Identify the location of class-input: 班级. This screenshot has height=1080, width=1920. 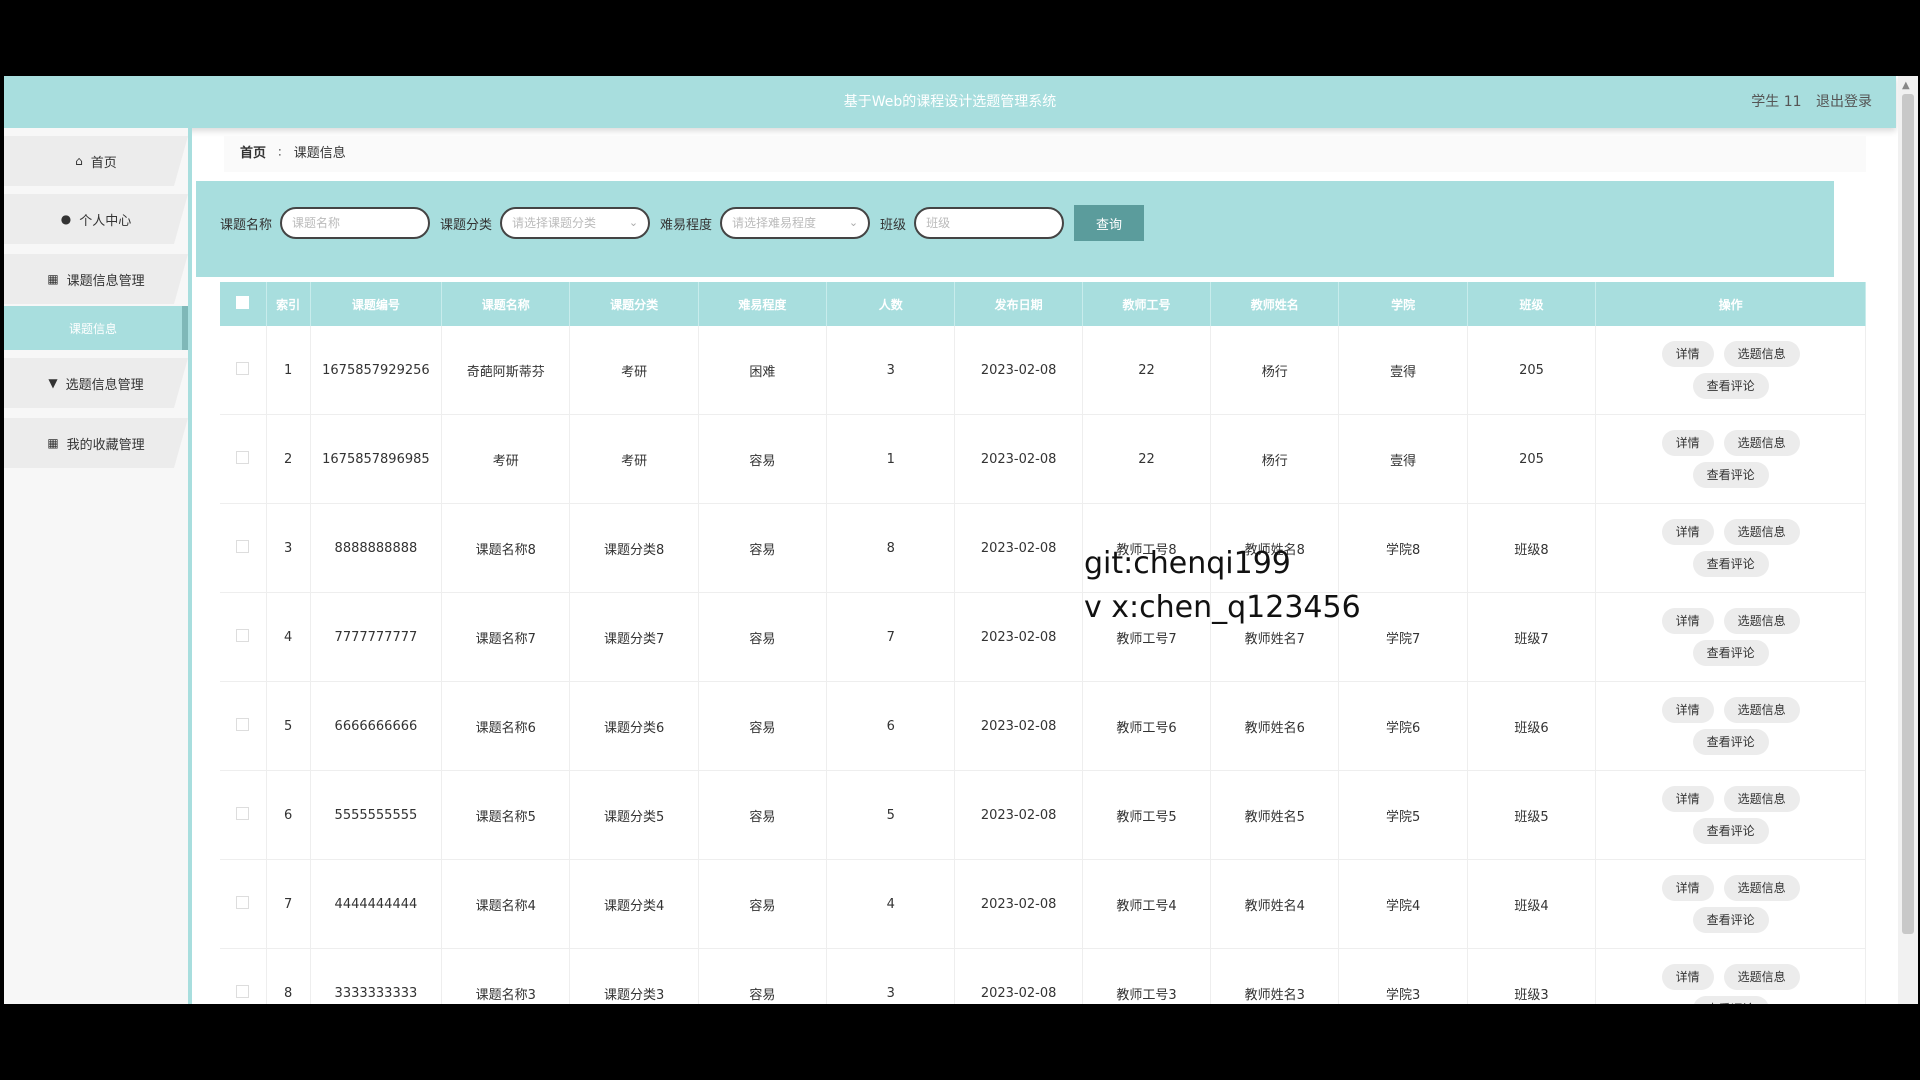
(989, 223).